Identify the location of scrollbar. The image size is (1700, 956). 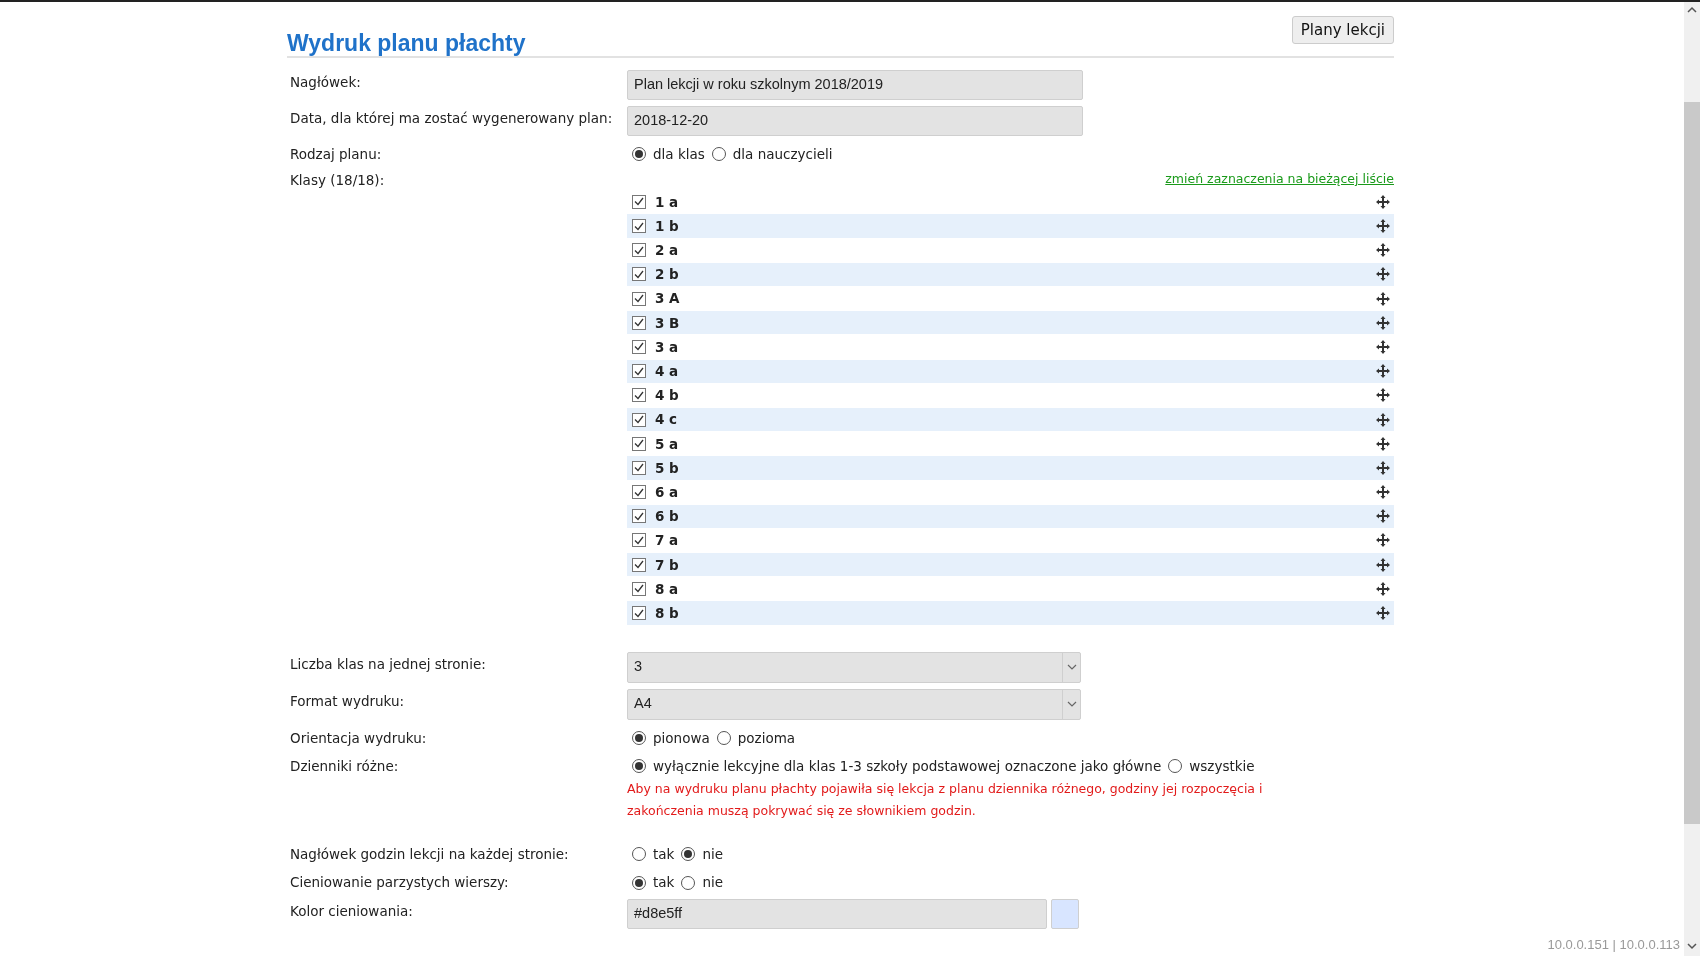
(1692, 479).